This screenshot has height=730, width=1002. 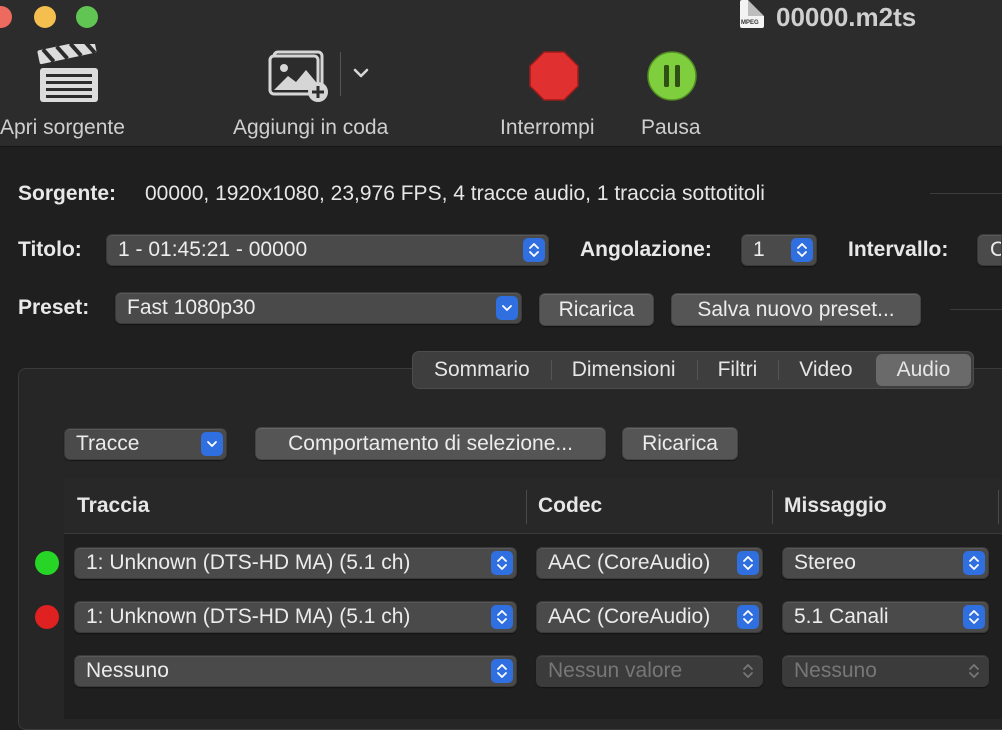 I want to click on document-icon-label: MPEG, so click(x=750, y=23).